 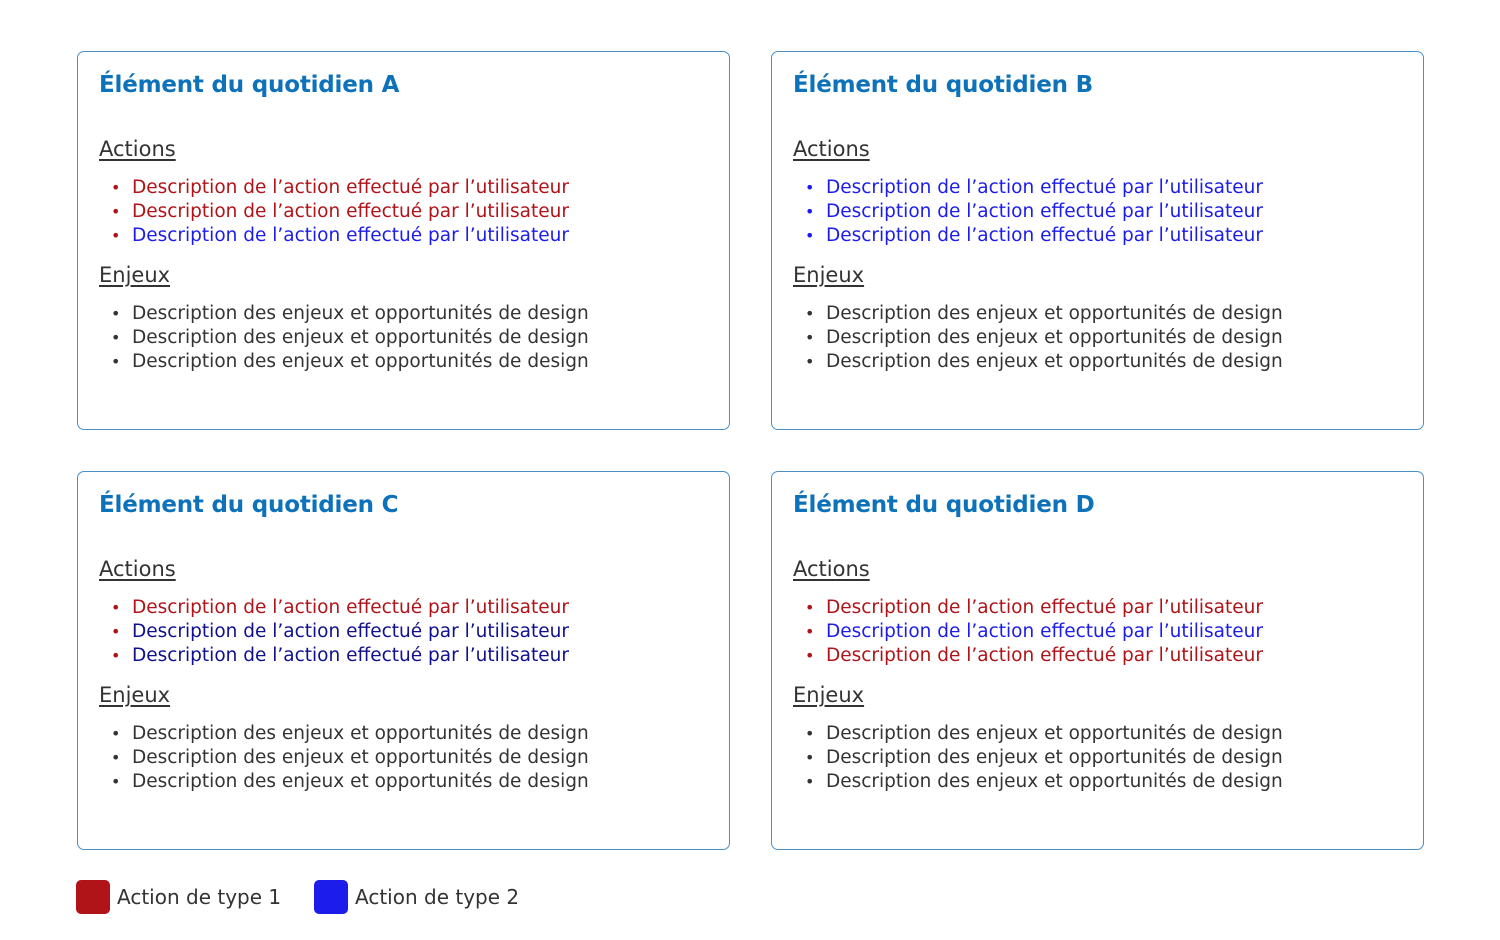 What do you see at coordinates (199, 897) in the screenshot?
I see `legend-label-type-1: Action de type 1` at bounding box center [199, 897].